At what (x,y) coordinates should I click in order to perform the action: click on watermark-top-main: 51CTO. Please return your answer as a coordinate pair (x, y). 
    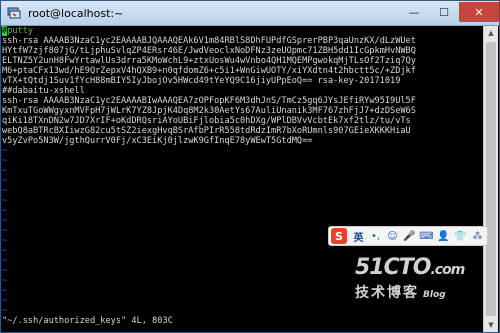
    Looking at the image, I should click on (393, 267).